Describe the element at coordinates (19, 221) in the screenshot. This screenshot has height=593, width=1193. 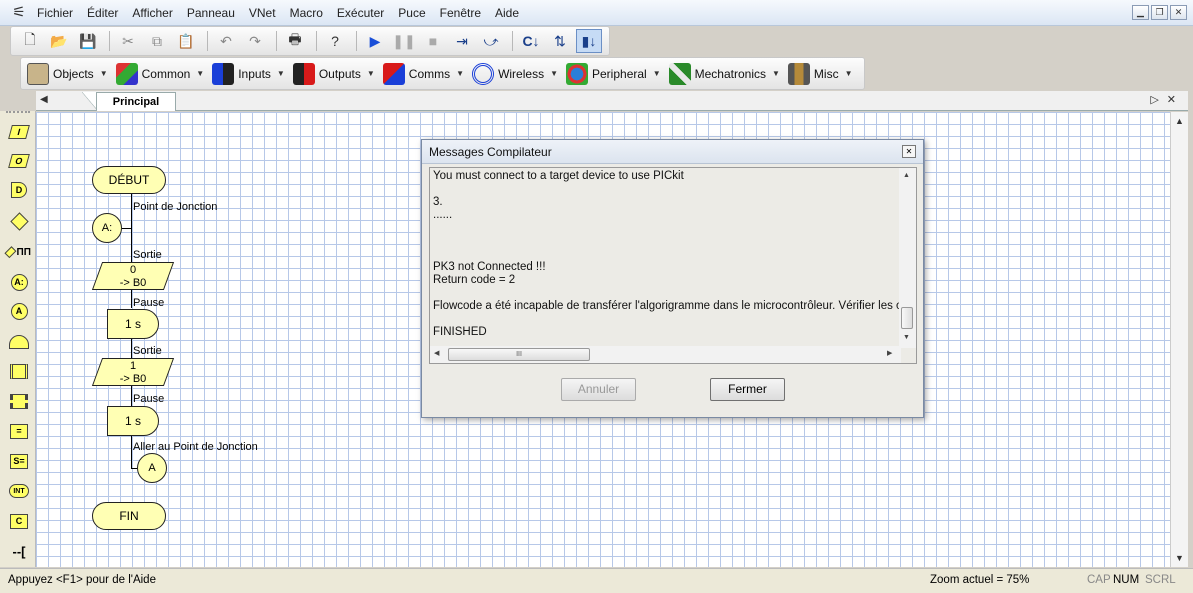
I see `decision-icon` at that location.